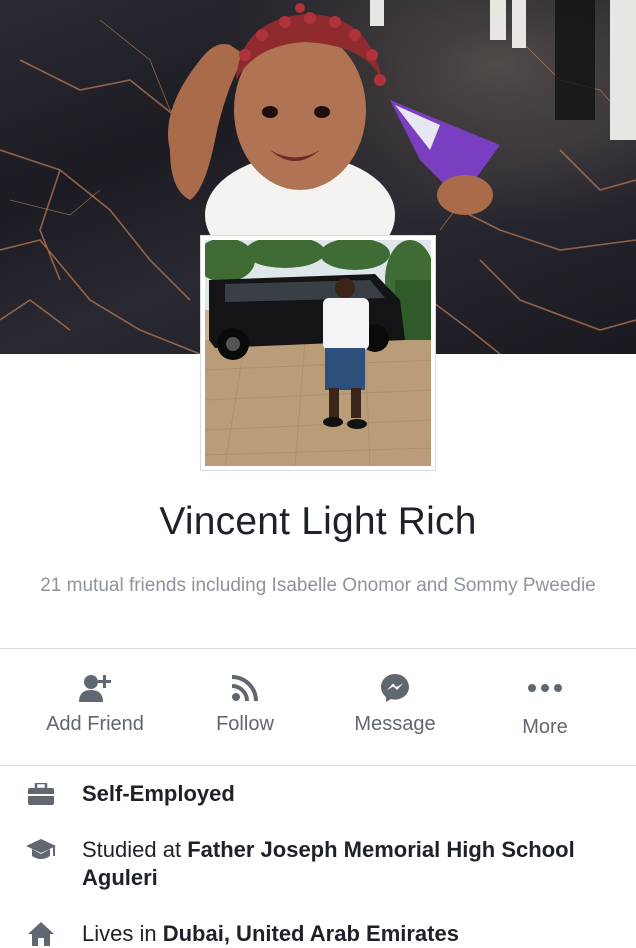 Image resolution: width=636 pixels, height=948 pixels. I want to click on info-work-text: Self-Employed, so click(158, 794).